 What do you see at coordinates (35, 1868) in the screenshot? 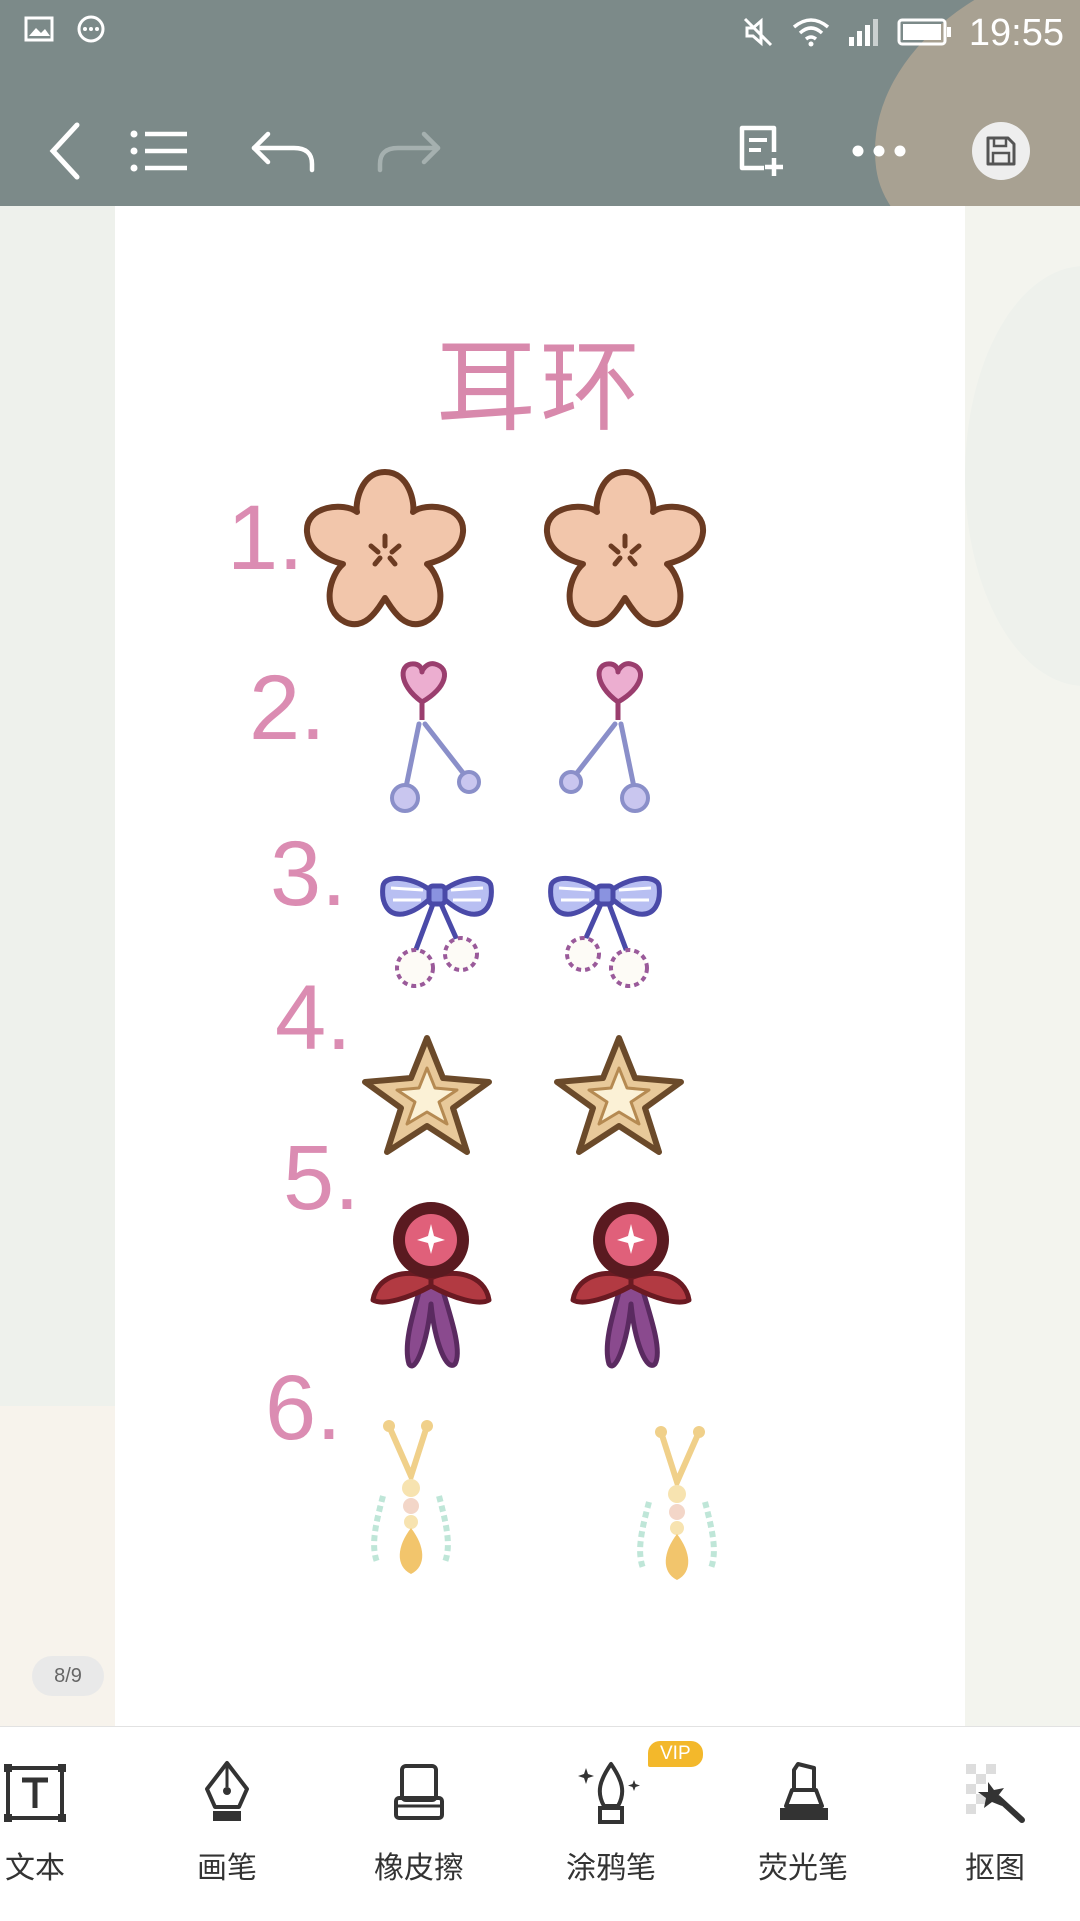
I see `text-tool-label: 文本` at bounding box center [35, 1868].